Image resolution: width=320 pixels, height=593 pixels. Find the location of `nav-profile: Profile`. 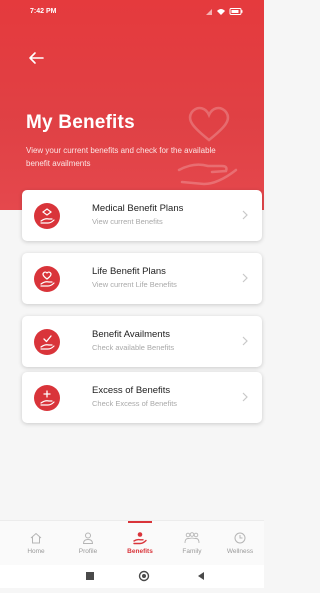

nav-profile: Profile is located at coordinates (88, 543).